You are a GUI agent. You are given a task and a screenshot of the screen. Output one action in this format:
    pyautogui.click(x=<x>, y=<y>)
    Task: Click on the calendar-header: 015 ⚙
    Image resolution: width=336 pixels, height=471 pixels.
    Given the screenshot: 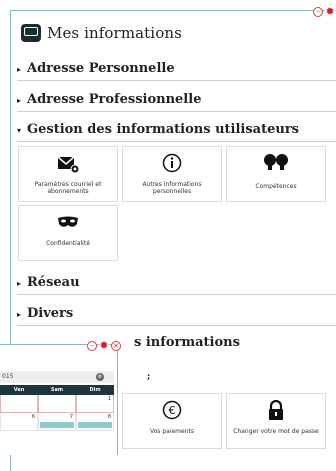 What is the action you would take?
    pyautogui.click(x=57, y=377)
    